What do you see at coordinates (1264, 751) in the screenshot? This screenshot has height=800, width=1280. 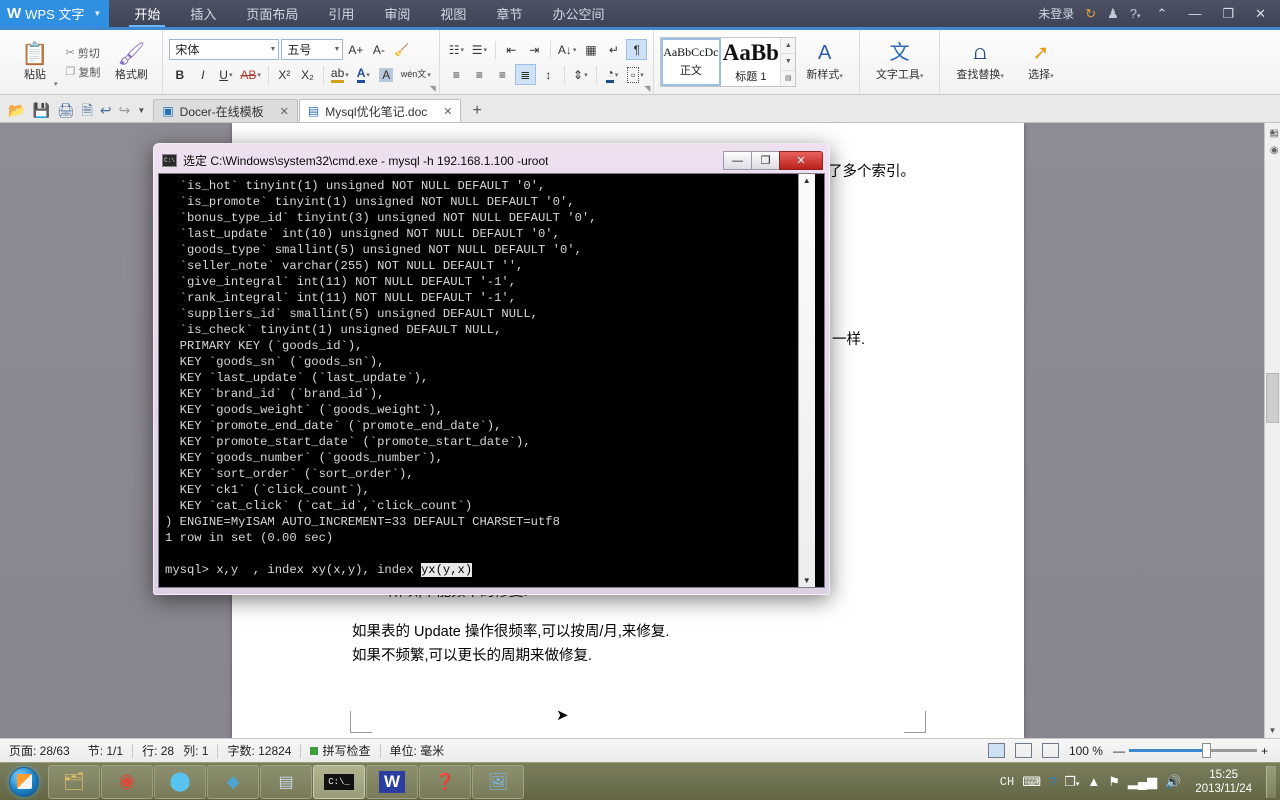 I see `zoom-in-button: +` at bounding box center [1264, 751].